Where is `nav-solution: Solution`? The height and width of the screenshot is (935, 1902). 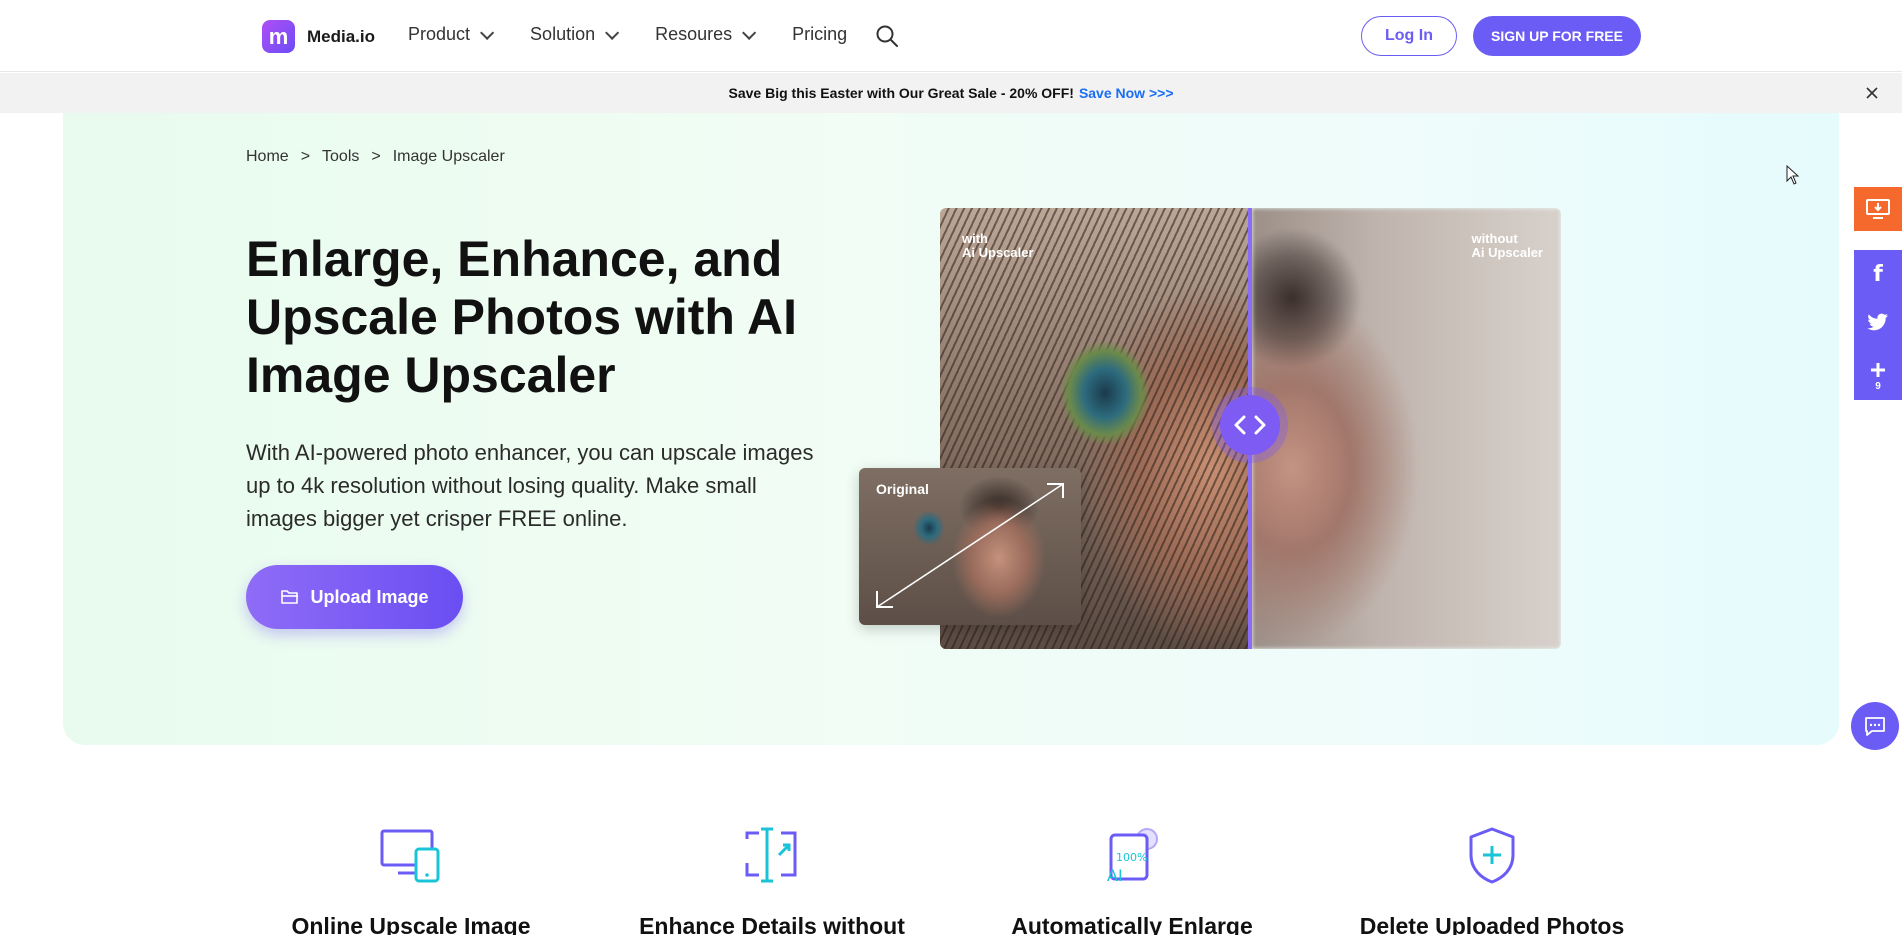 nav-solution: Solution is located at coordinates (575, 34).